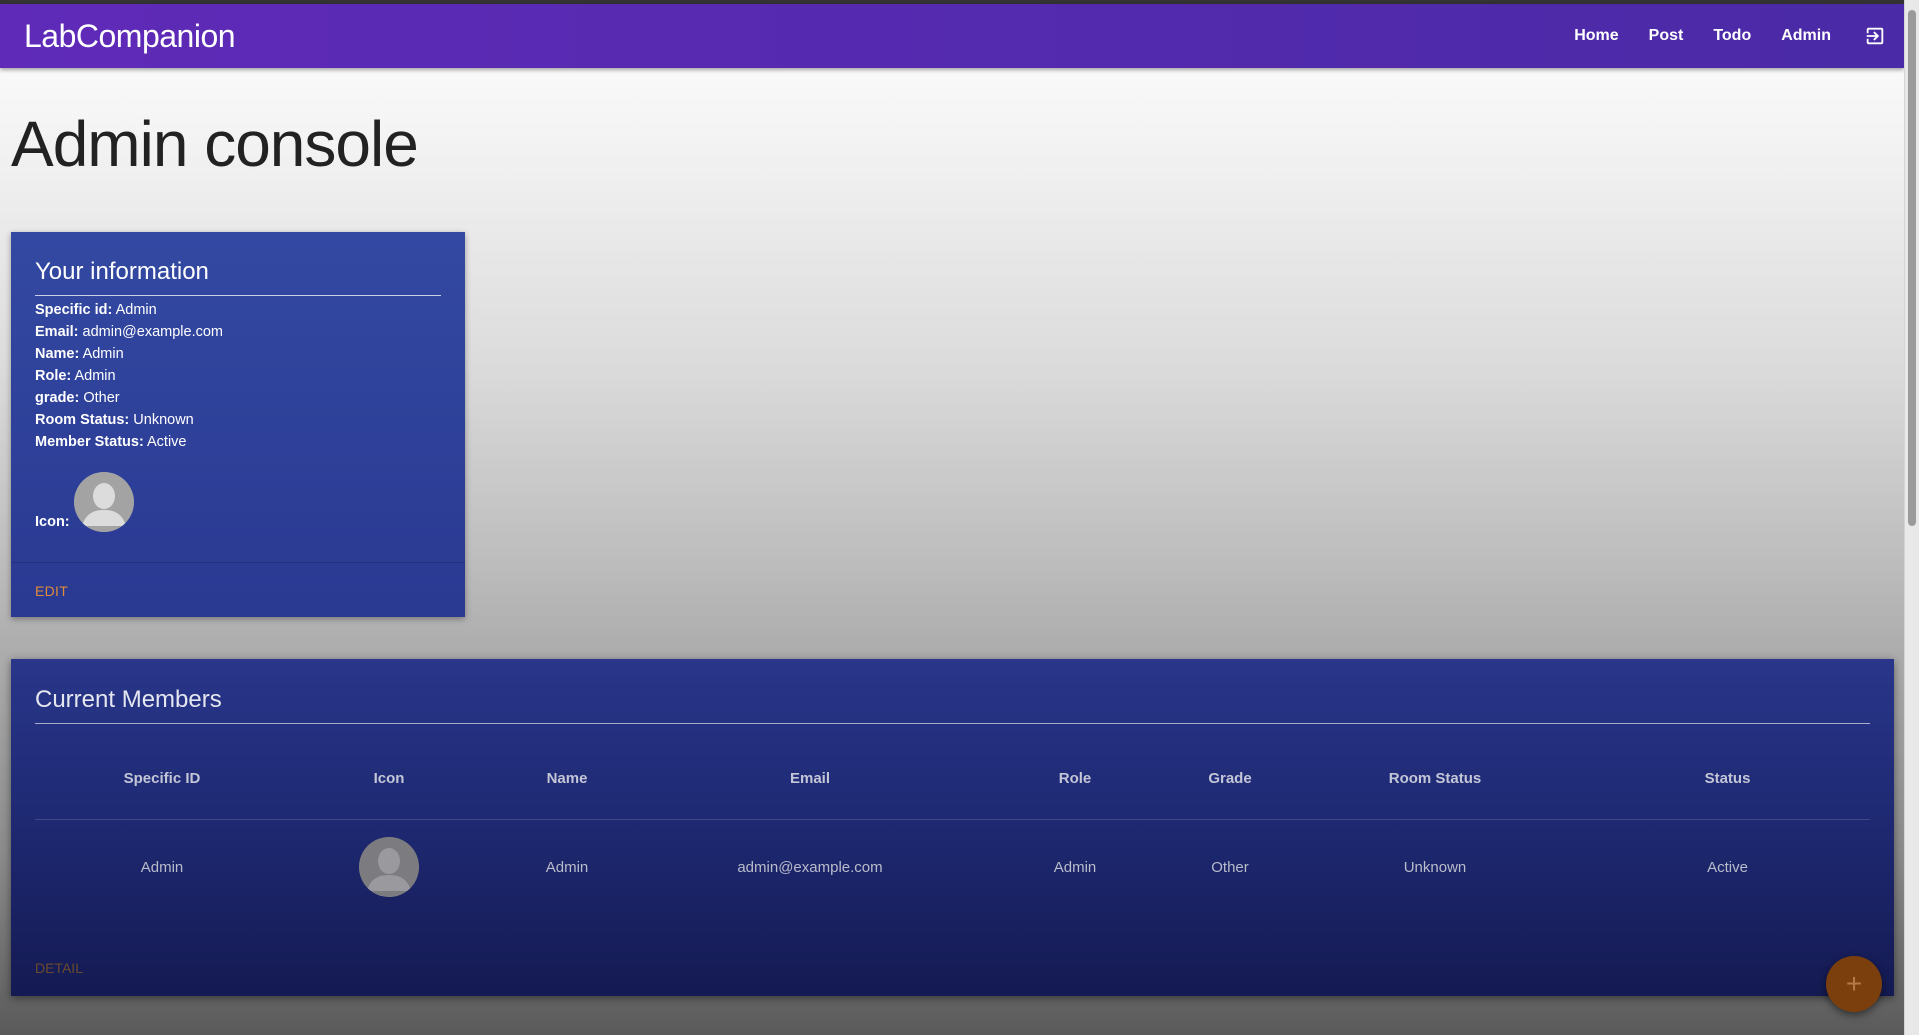 Image resolution: width=1919 pixels, height=1035 pixels. I want to click on member-avatar-icon, so click(389, 867).